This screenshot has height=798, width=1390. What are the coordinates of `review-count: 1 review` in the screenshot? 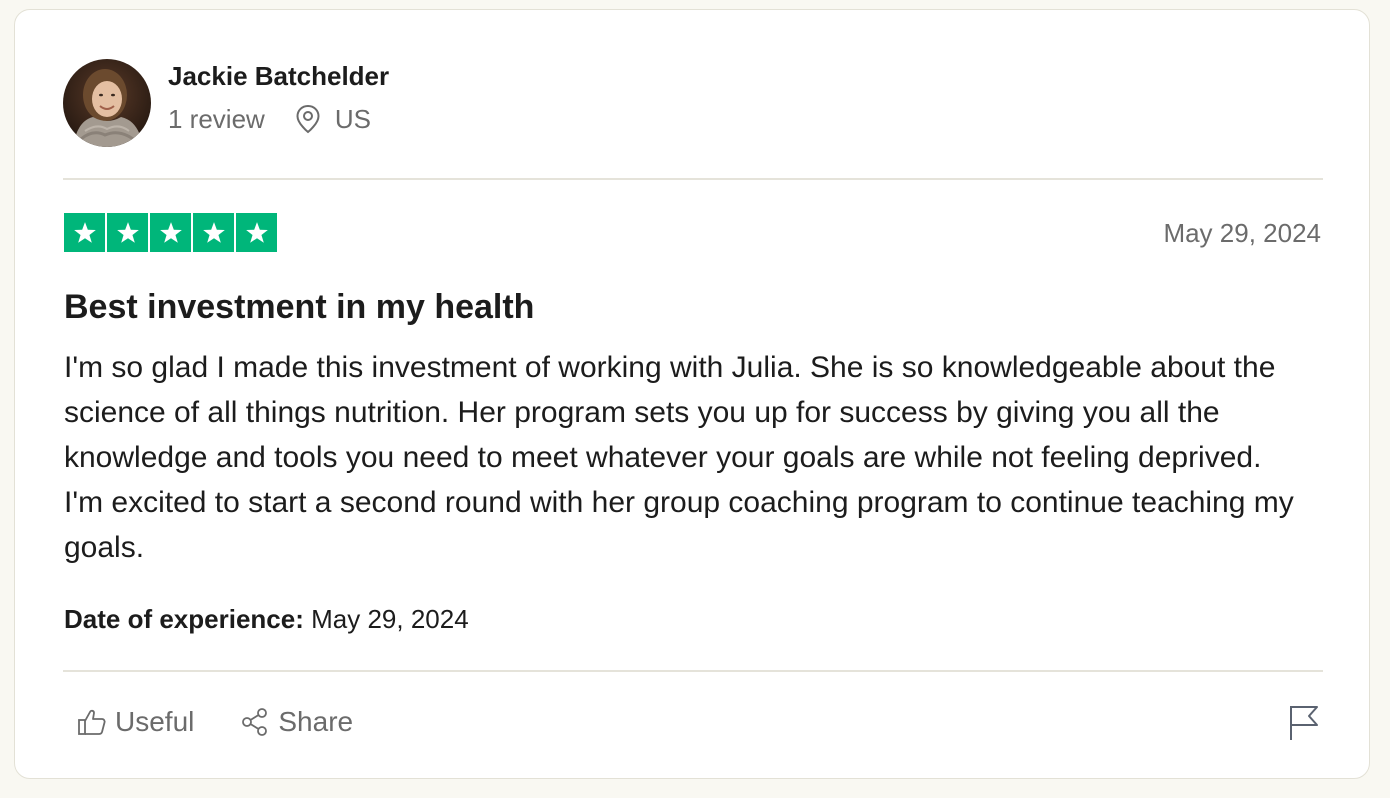 It's located at (216, 119).